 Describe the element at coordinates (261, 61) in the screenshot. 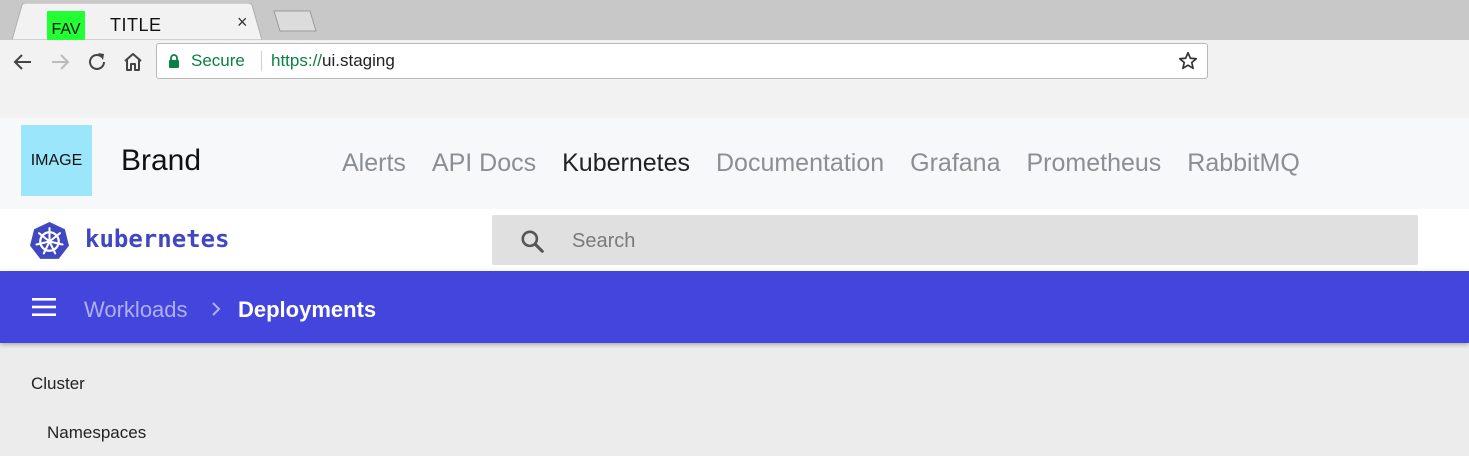

I see `address-separator` at that location.